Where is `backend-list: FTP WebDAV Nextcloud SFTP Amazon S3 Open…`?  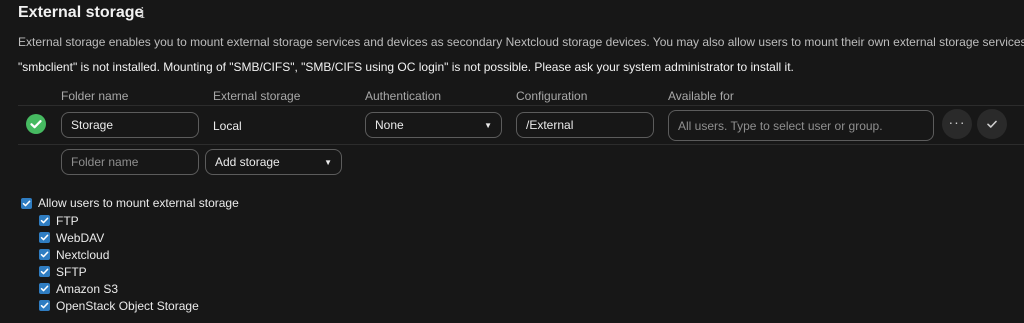 backend-list: FTP WebDAV Nextcloud SFTP Amazon S3 Open… is located at coordinates (119, 263).